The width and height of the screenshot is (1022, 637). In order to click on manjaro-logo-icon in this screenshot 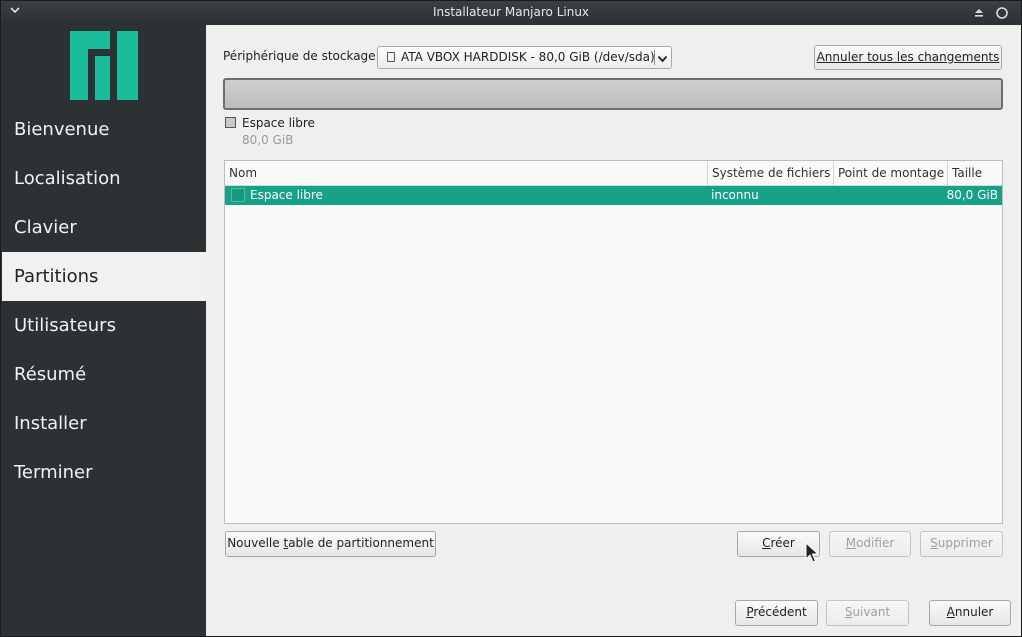, I will do `click(104, 65)`.